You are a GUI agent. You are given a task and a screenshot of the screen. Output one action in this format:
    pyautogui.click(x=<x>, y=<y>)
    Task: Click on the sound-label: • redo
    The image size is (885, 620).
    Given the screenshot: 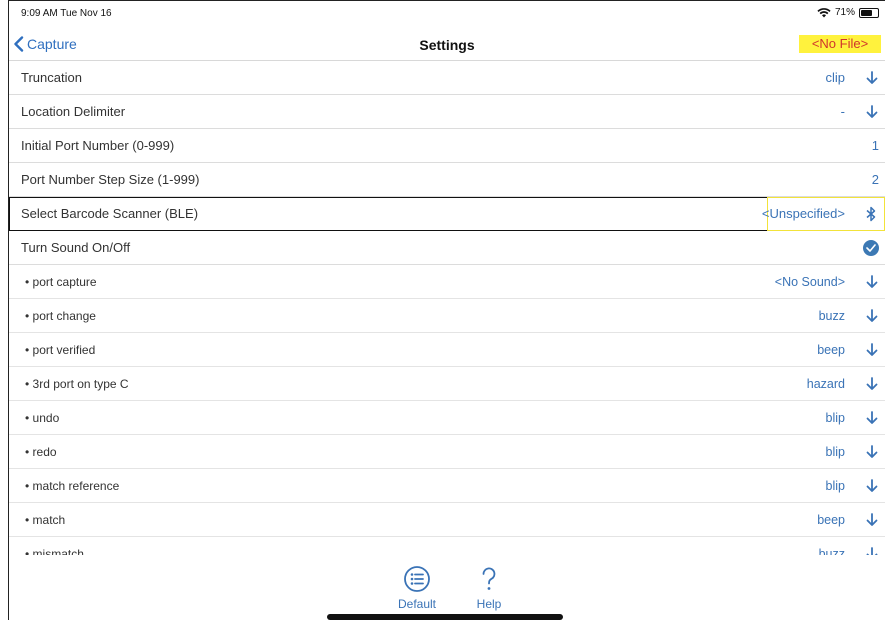 What is the action you would take?
    pyautogui.click(x=41, y=452)
    